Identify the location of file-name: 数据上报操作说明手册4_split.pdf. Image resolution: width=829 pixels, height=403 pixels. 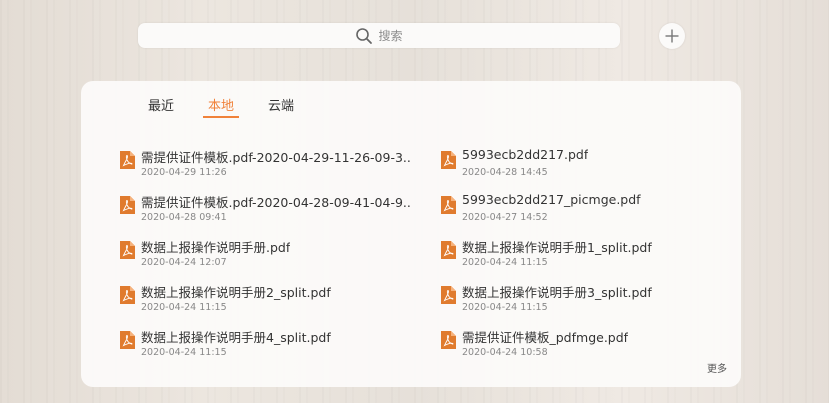
(236, 337).